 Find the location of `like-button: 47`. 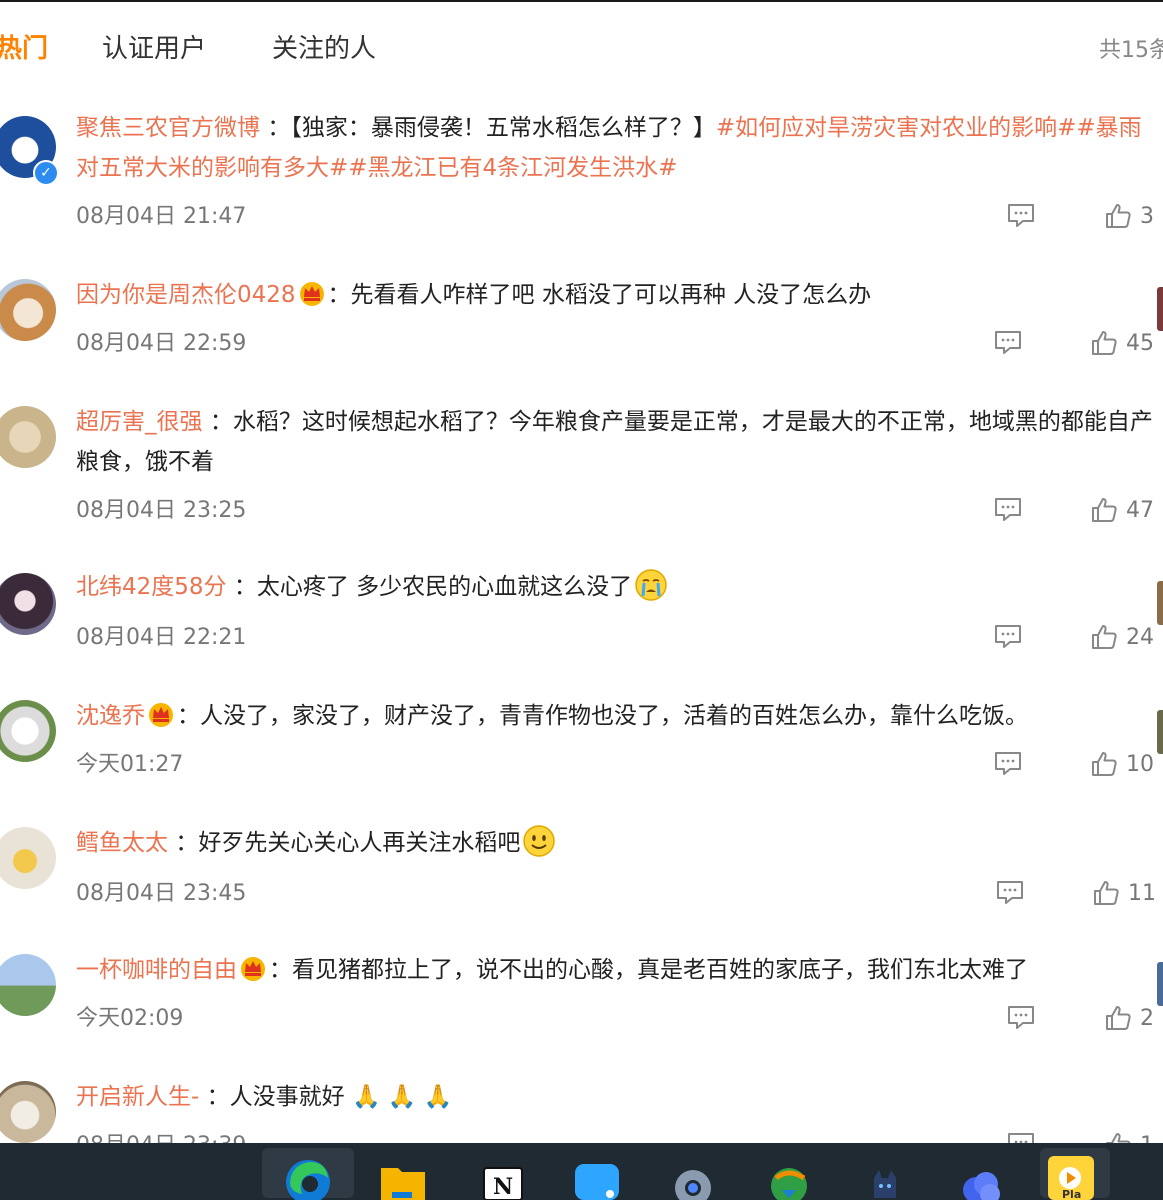

like-button: 47 is located at coordinates (1122, 510).